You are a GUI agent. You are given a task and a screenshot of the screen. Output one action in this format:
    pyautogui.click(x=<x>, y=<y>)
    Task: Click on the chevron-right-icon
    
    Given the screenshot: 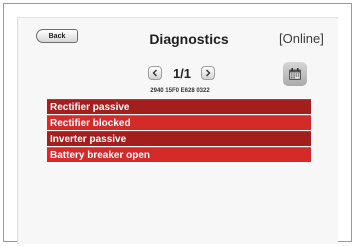 What is the action you would take?
    pyautogui.click(x=208, y=73)
    